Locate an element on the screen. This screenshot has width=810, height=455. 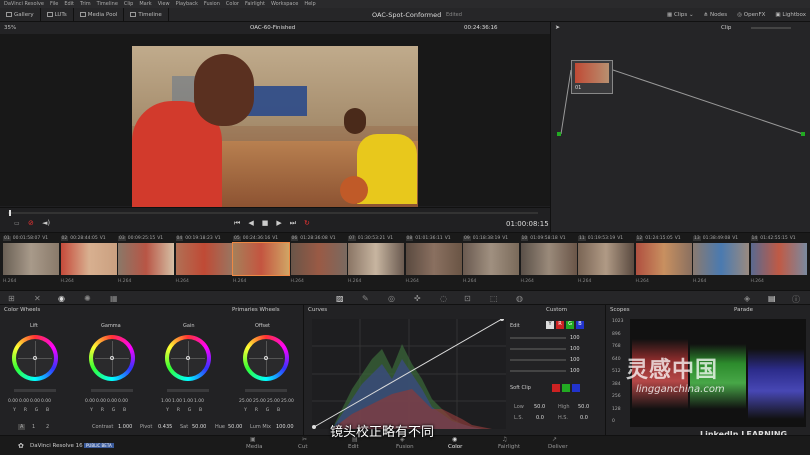
color-wheels-icon: ◉ is located at coordinates (61, 298).